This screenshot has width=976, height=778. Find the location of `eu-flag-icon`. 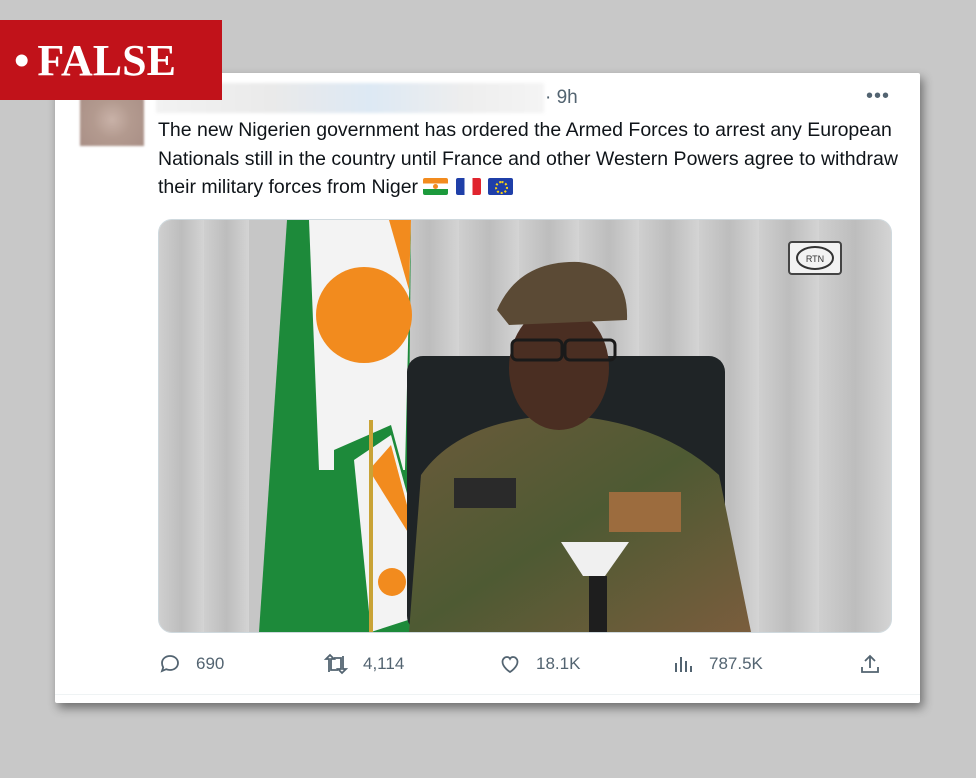

eu-flag-icon is located at coordinates (501, 186).